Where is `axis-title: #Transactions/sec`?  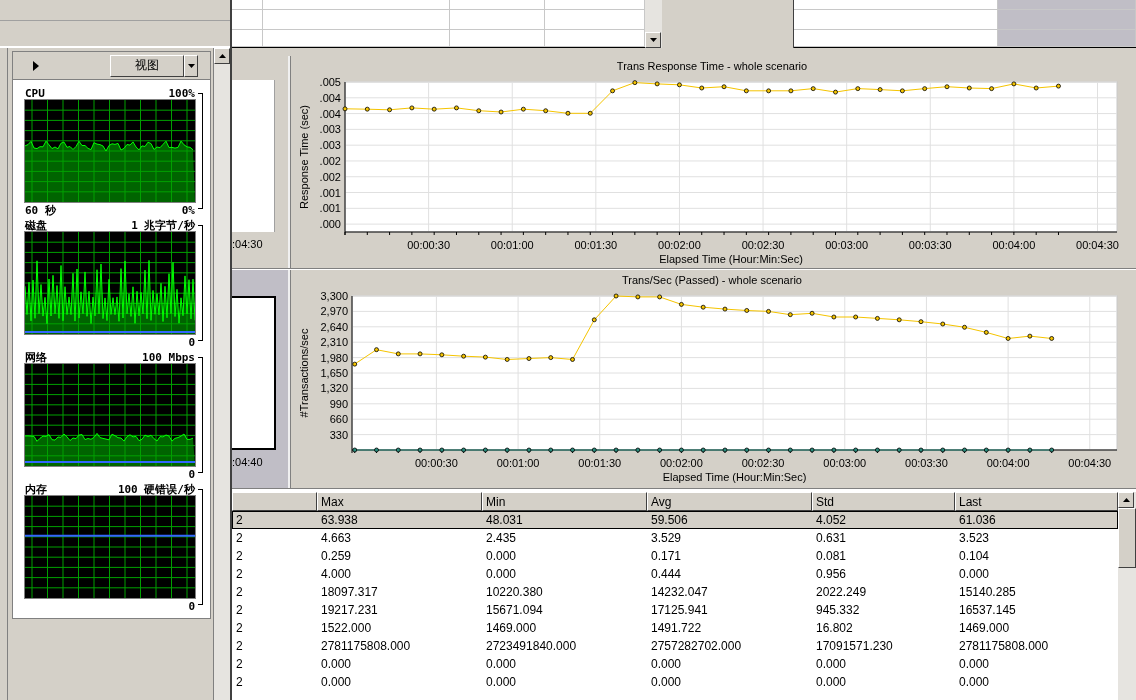
axis-title: #Transactions/sec is located at coordinates (304, 373).